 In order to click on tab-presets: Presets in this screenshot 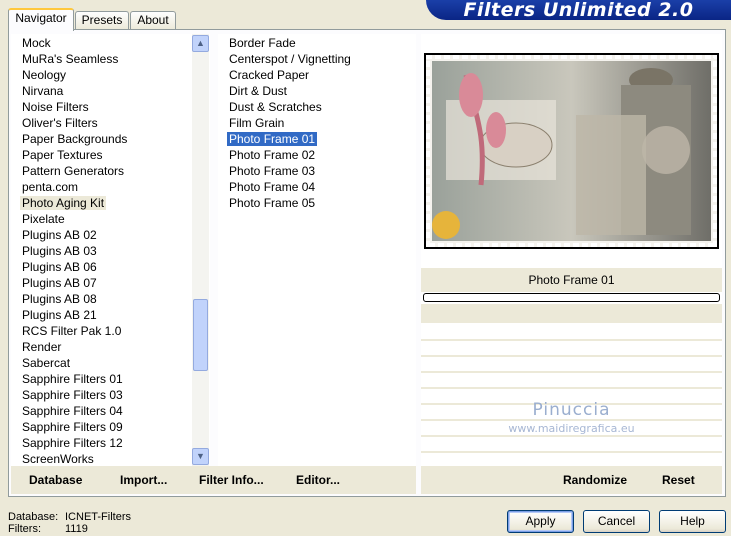, I will do `click(102, 20)`.